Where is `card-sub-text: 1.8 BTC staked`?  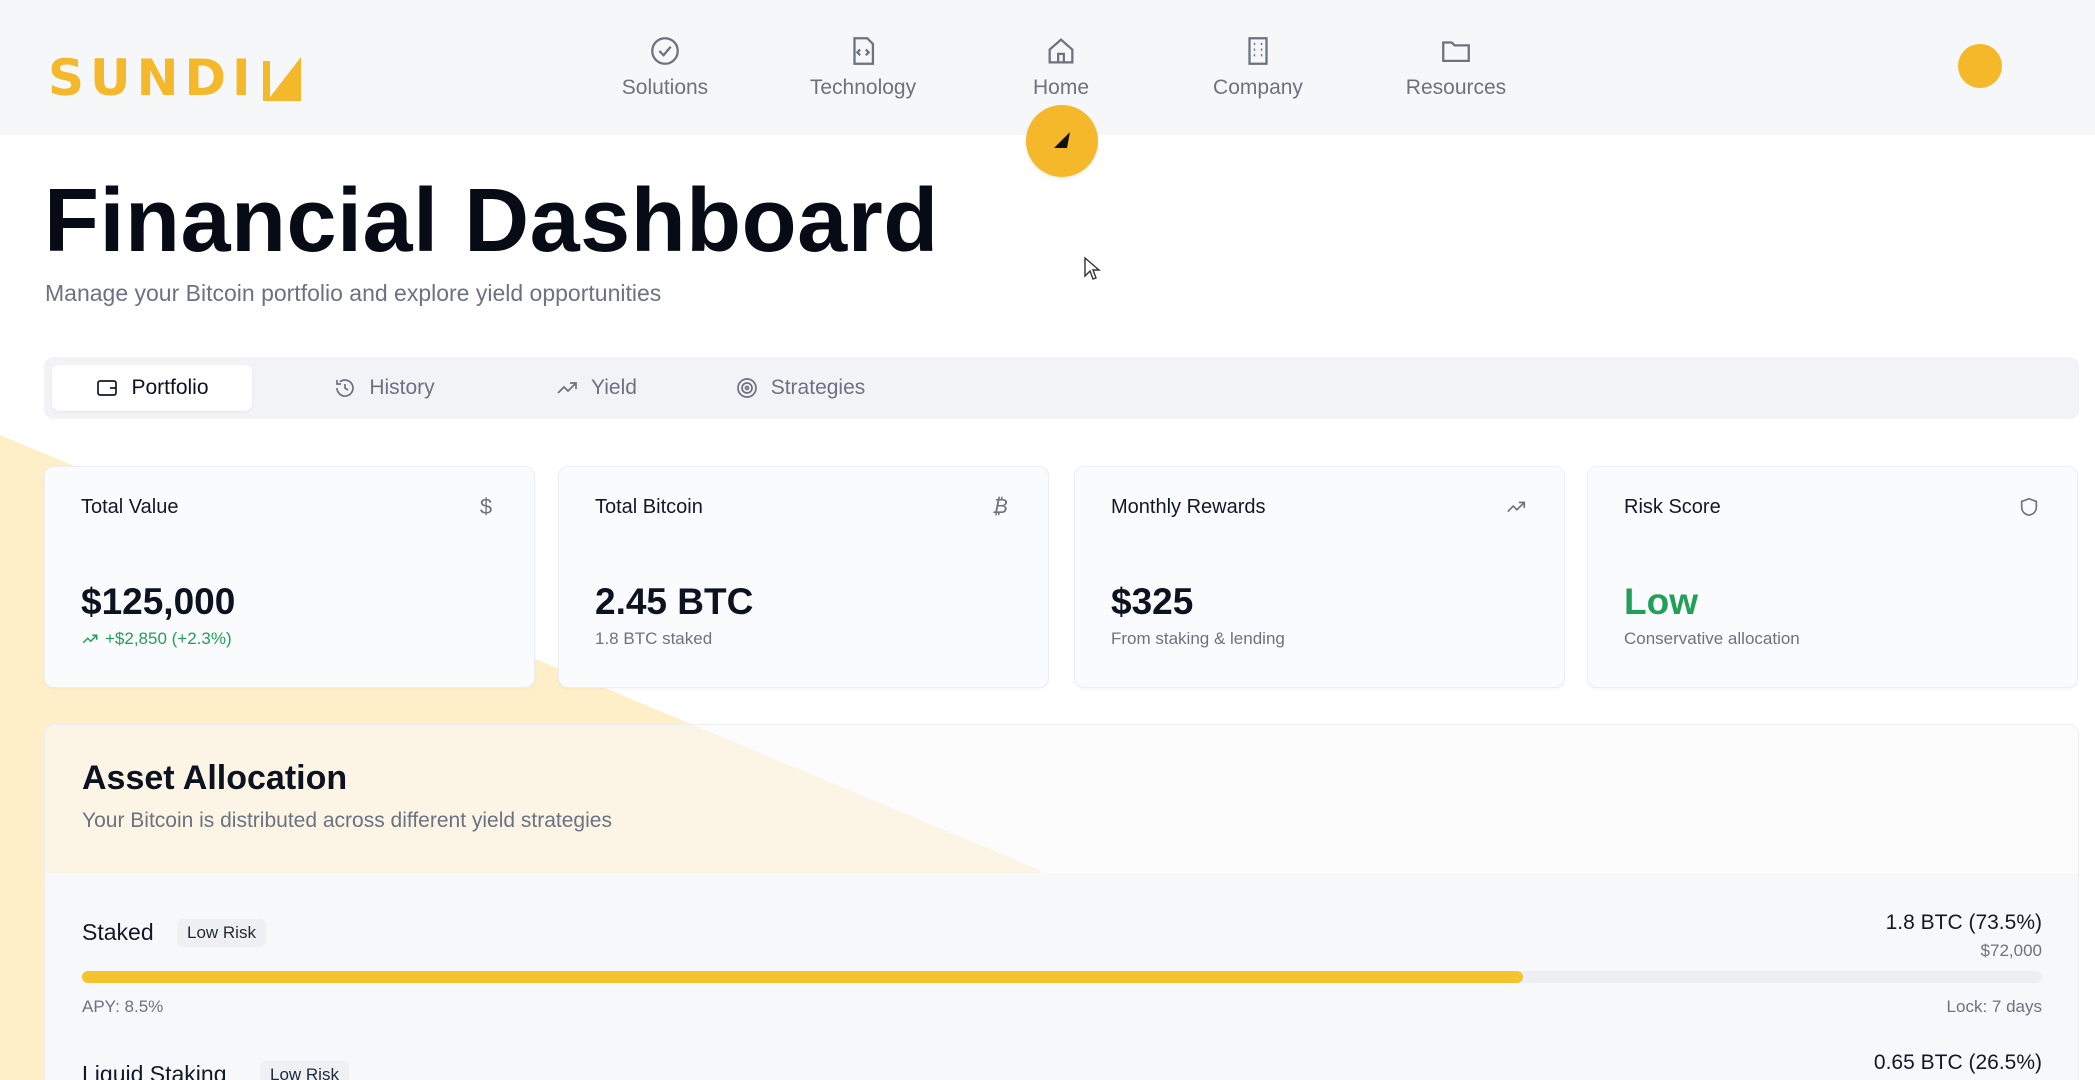
card-sub-text: 1.8 BTC staked is located at coordinates (654, 638).